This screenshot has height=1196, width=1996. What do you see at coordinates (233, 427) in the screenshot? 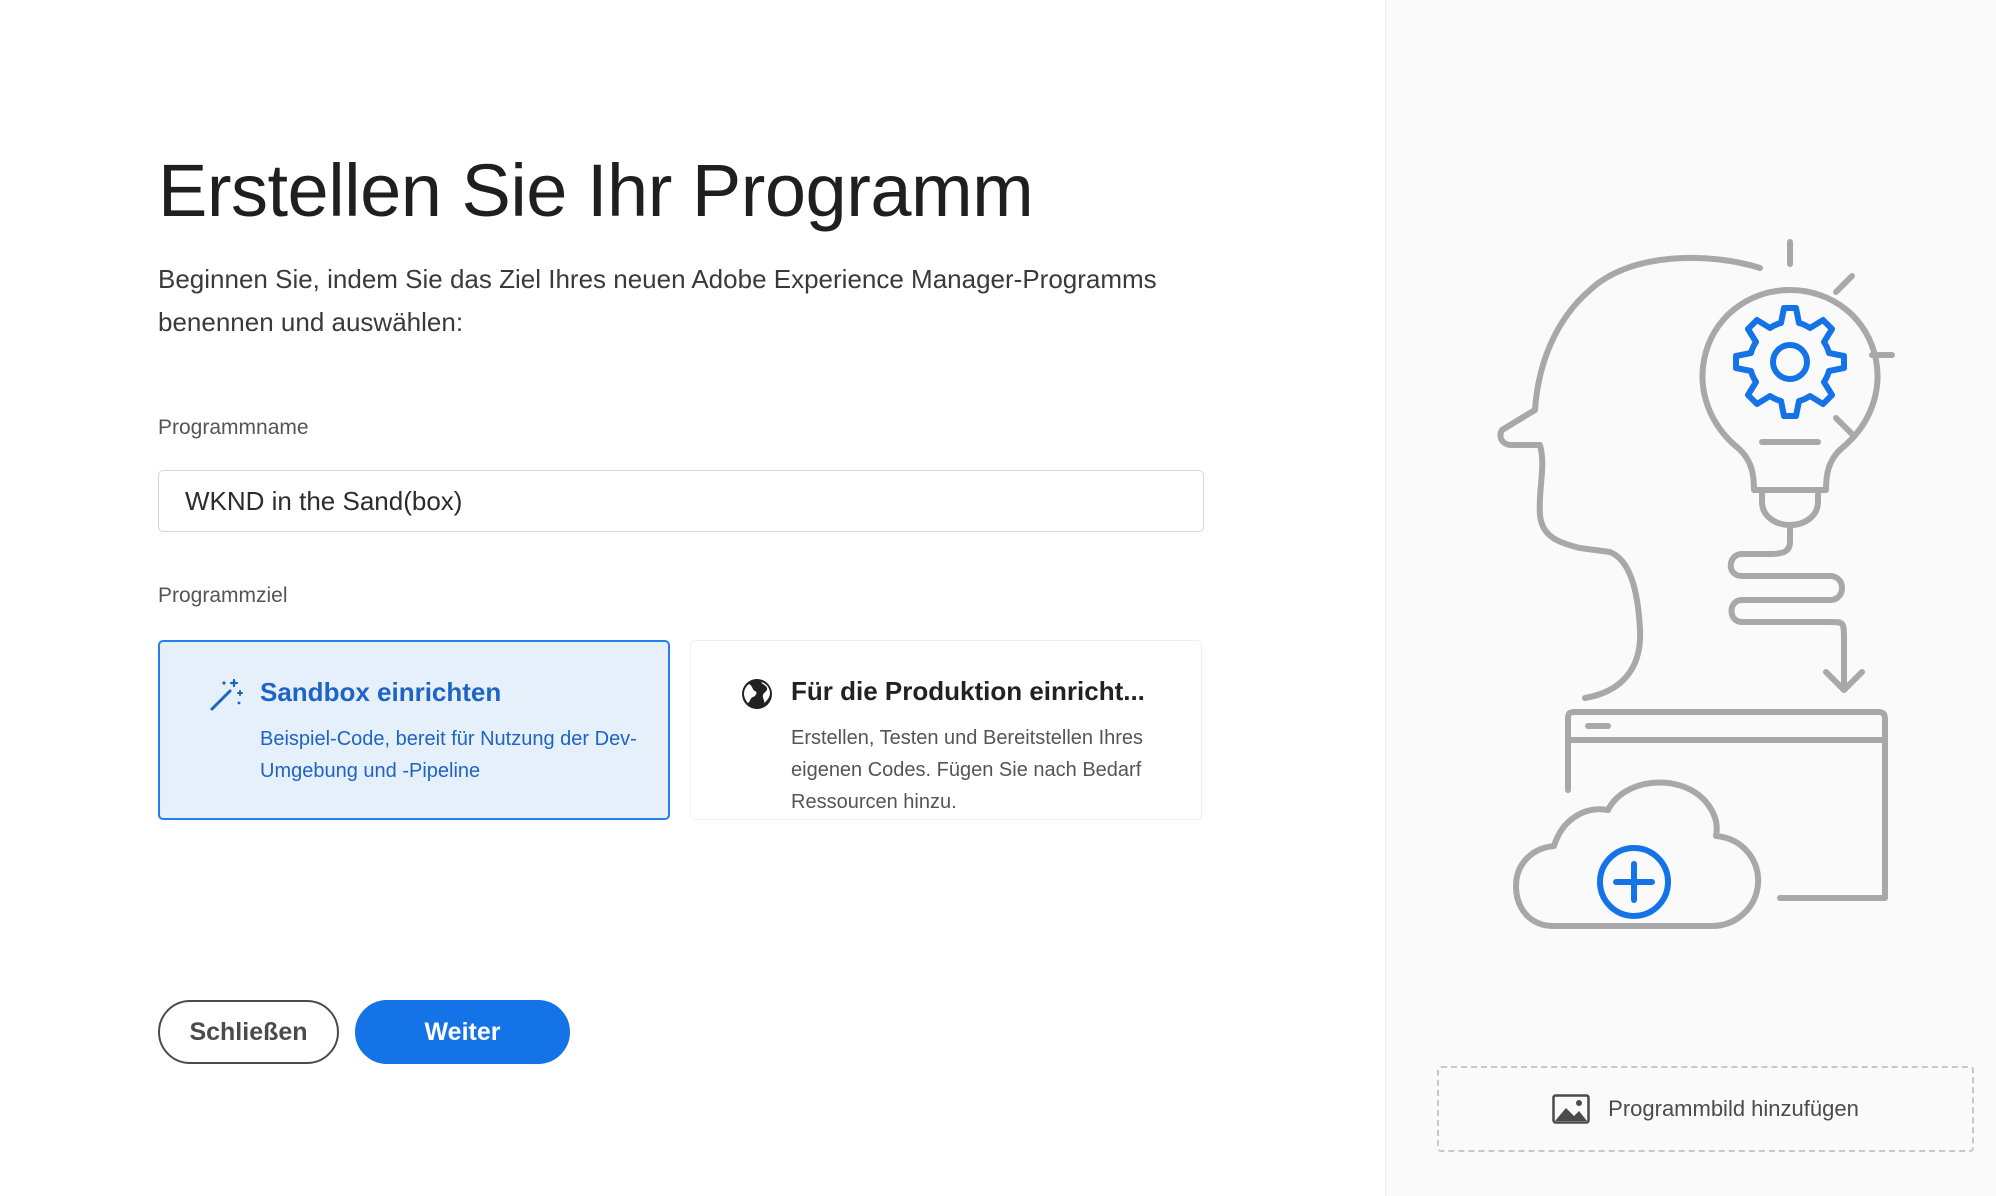
I see `program-name-label: Programmname` at bounding box center [233, 427].